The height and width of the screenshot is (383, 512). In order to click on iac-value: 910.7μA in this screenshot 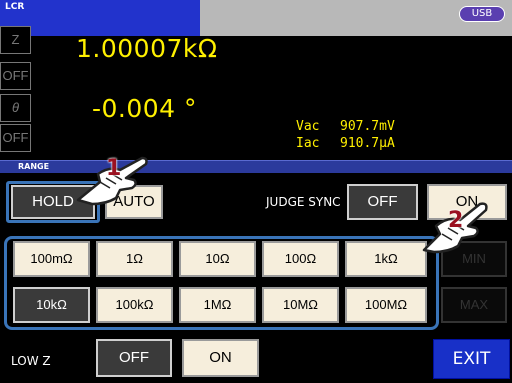, I will do `click(367, 143)`.